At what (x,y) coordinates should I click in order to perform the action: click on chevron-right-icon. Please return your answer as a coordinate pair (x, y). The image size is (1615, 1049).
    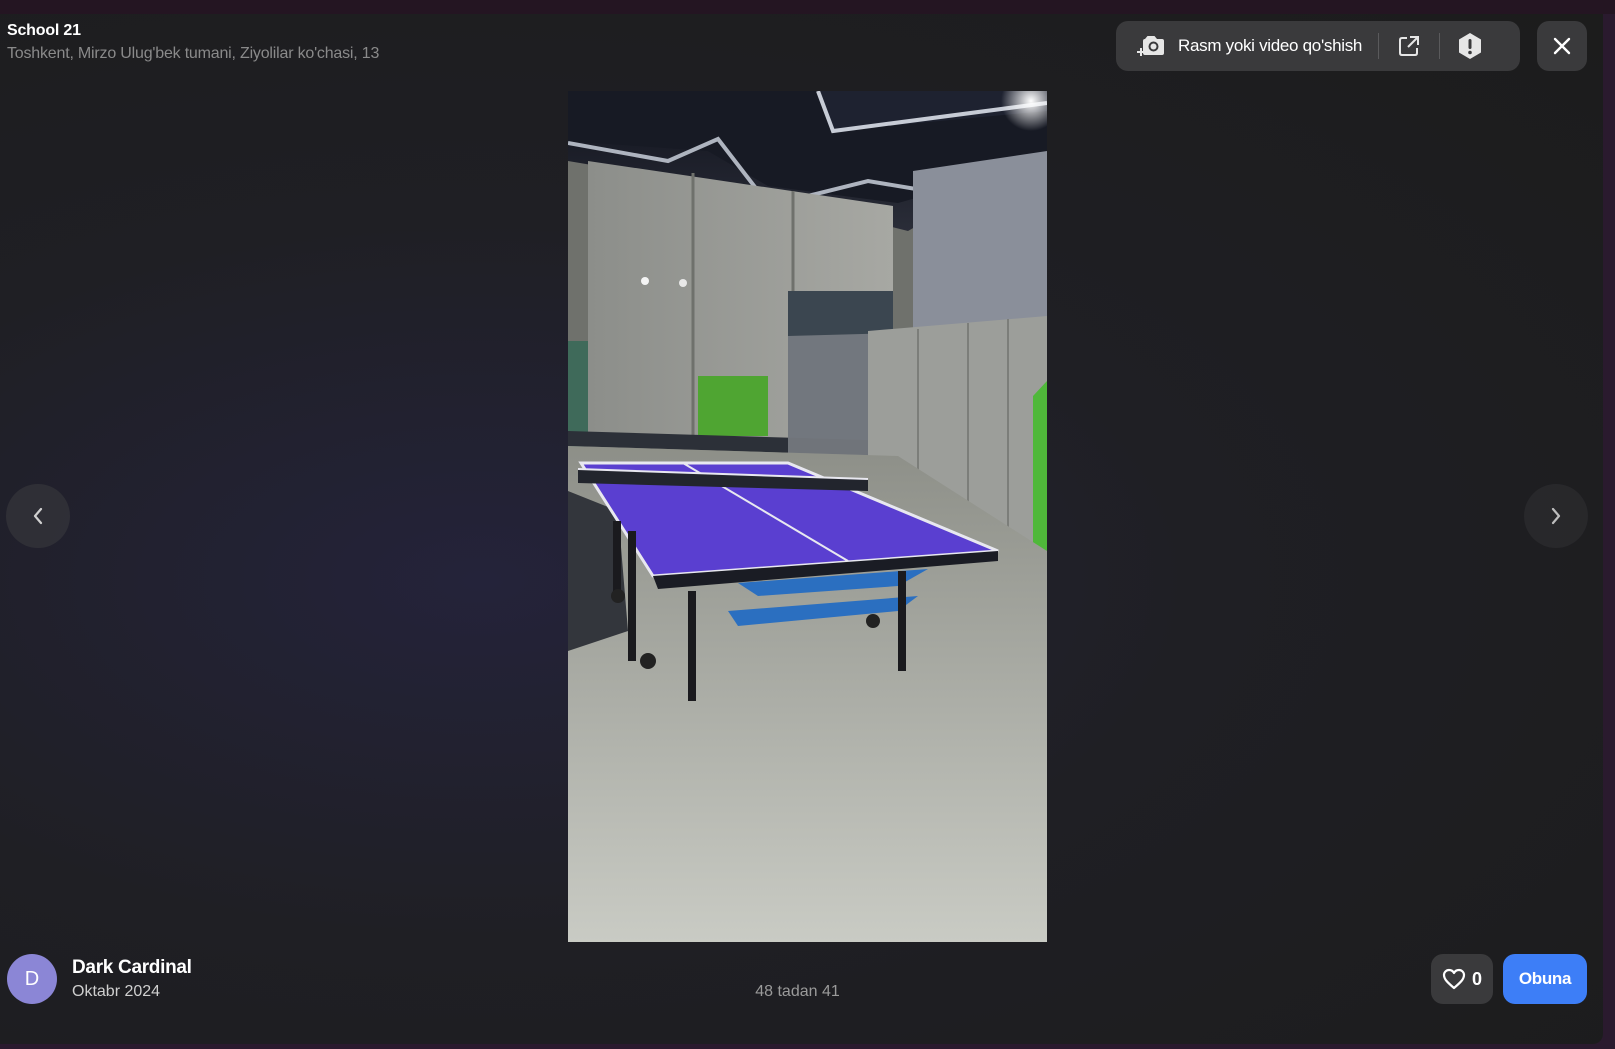
    Looking at the image, I should click on (1556, 516).